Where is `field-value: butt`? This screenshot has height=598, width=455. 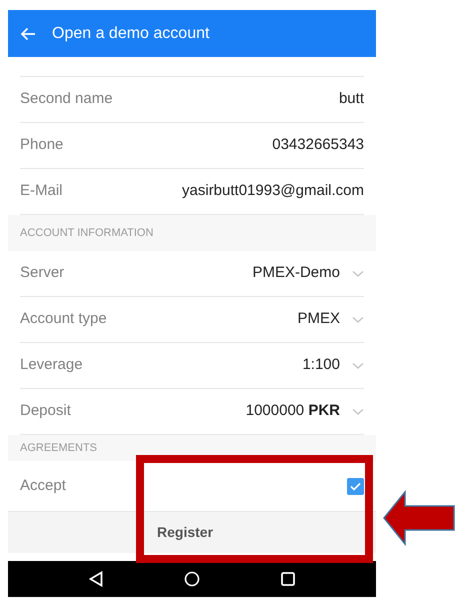 field-value: butt is located at coordinates (351, 99).